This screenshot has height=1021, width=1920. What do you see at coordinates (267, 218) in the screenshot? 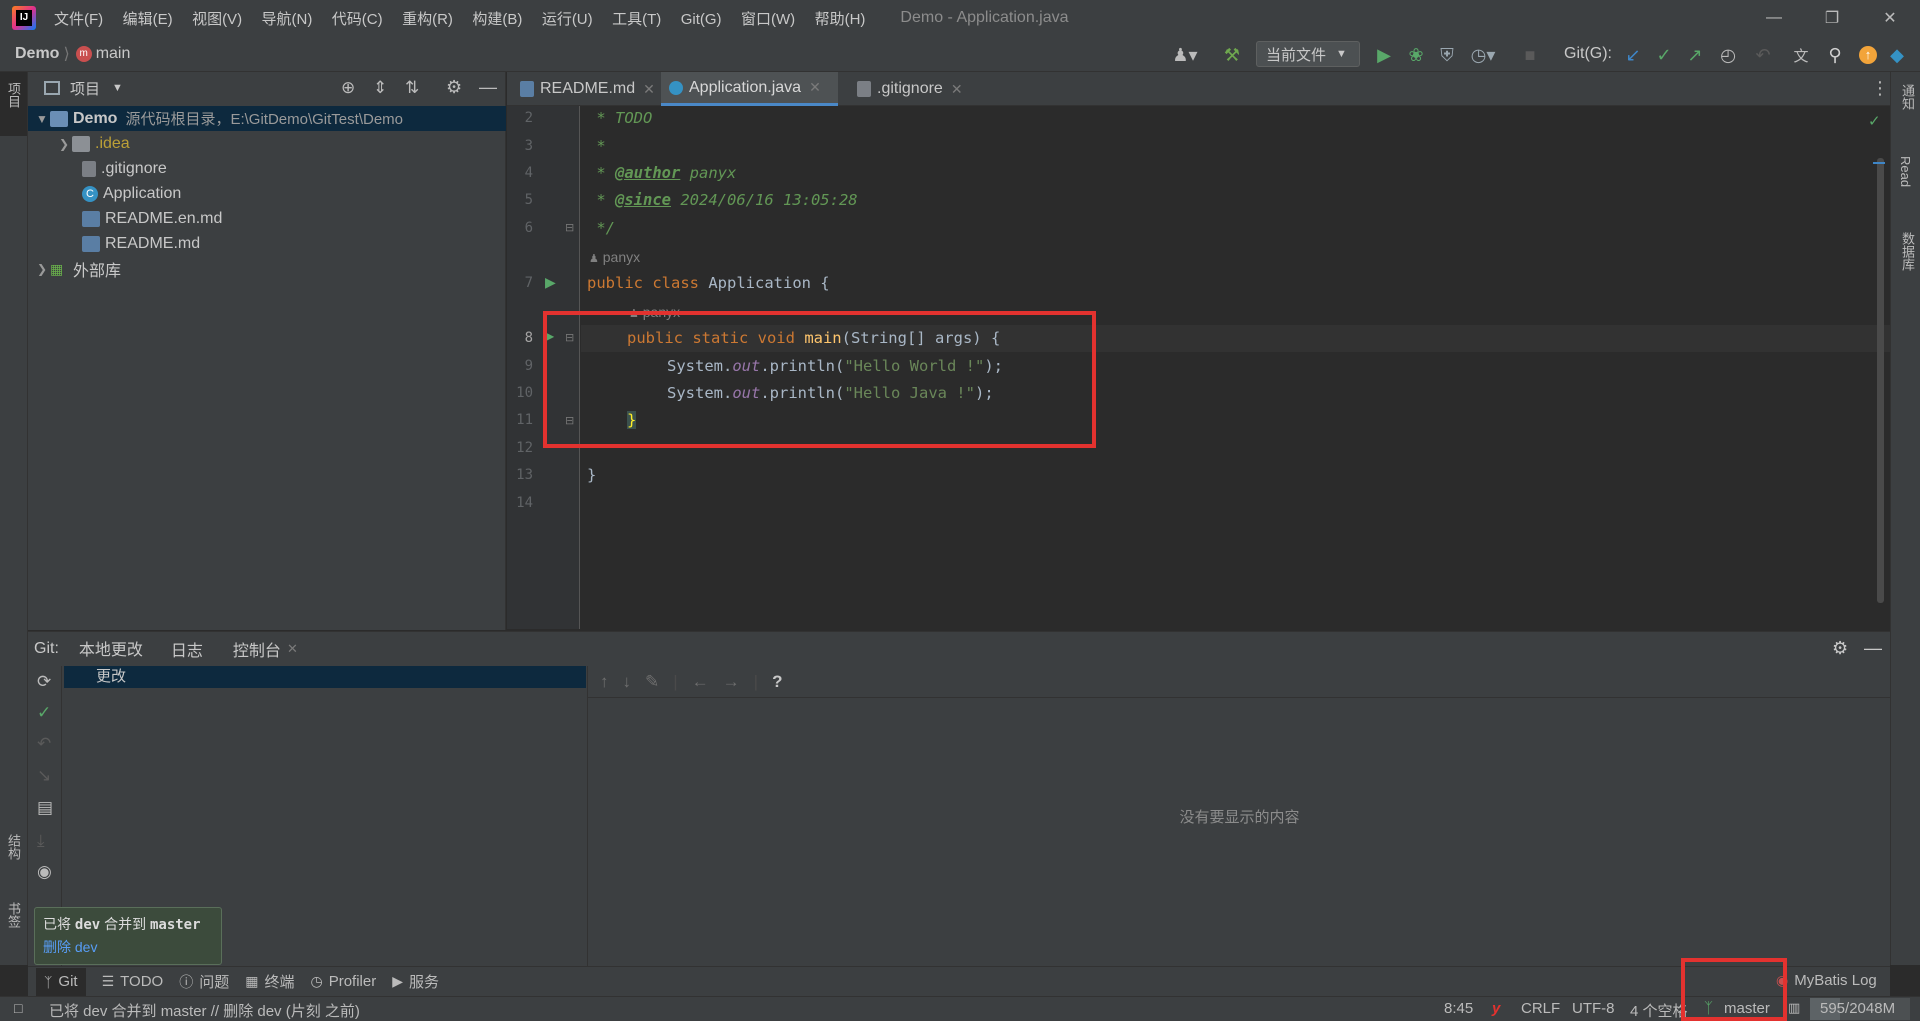
I see `tree-item-readme-en: README.en.md` at bounding box center [267, 218].